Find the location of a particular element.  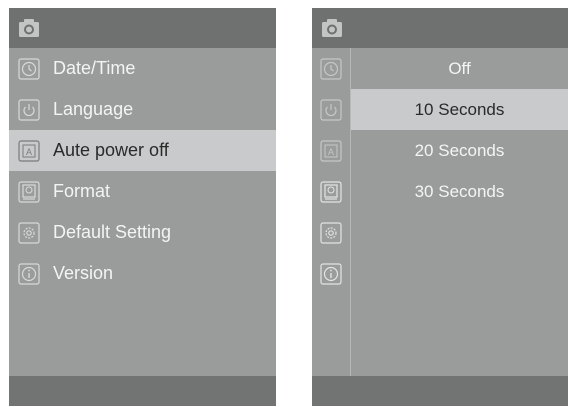

menu-item-language: Language is located at coordinates (142, 109).